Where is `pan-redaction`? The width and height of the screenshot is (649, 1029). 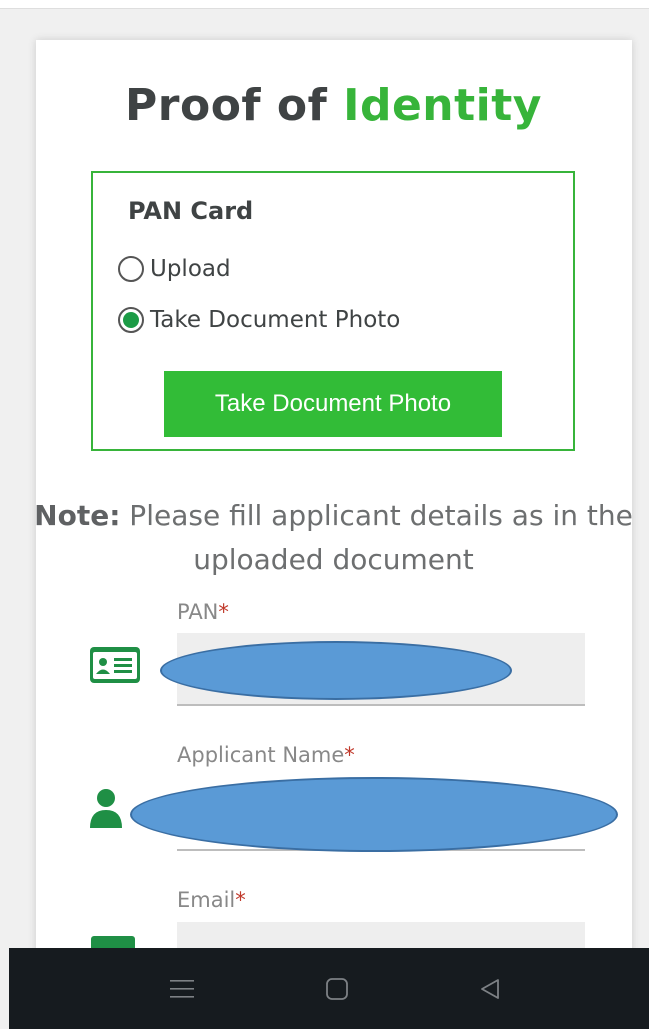 pan-redaction is located at coordinates (336, 670).